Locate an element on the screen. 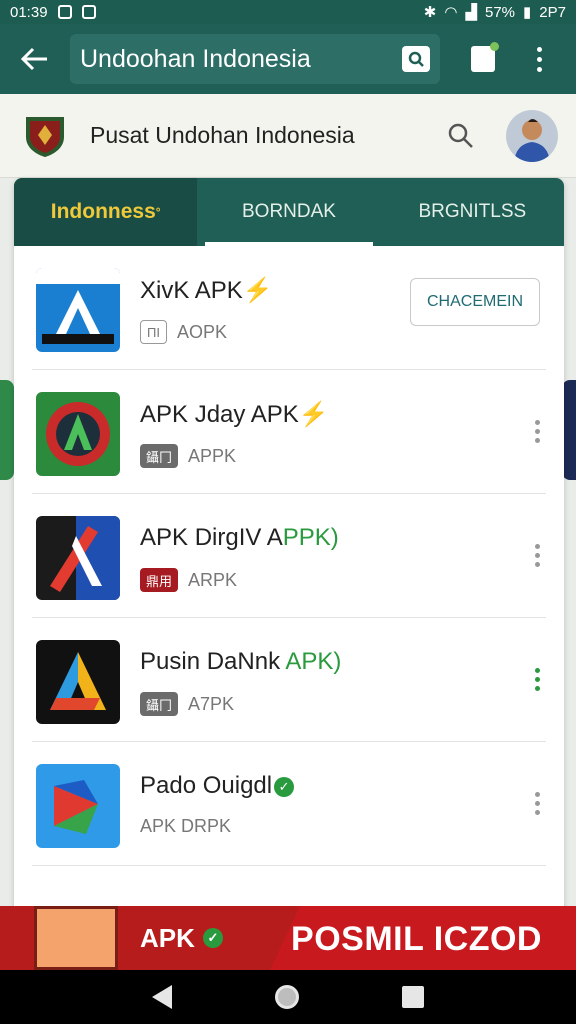 The height and width of the screenshot is (1024, 576). tab-borndak: BORNDAK is located at coordinates (288, 212).